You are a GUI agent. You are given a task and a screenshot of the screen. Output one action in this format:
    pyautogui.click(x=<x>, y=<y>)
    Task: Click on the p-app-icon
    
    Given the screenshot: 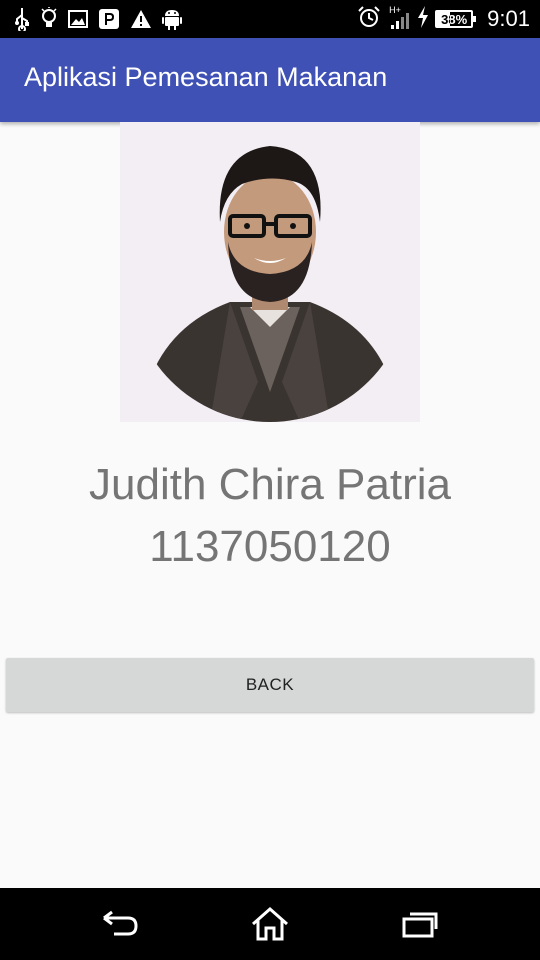 What is the action you would take?
    pyautogui.click(x=109, y=19)
    